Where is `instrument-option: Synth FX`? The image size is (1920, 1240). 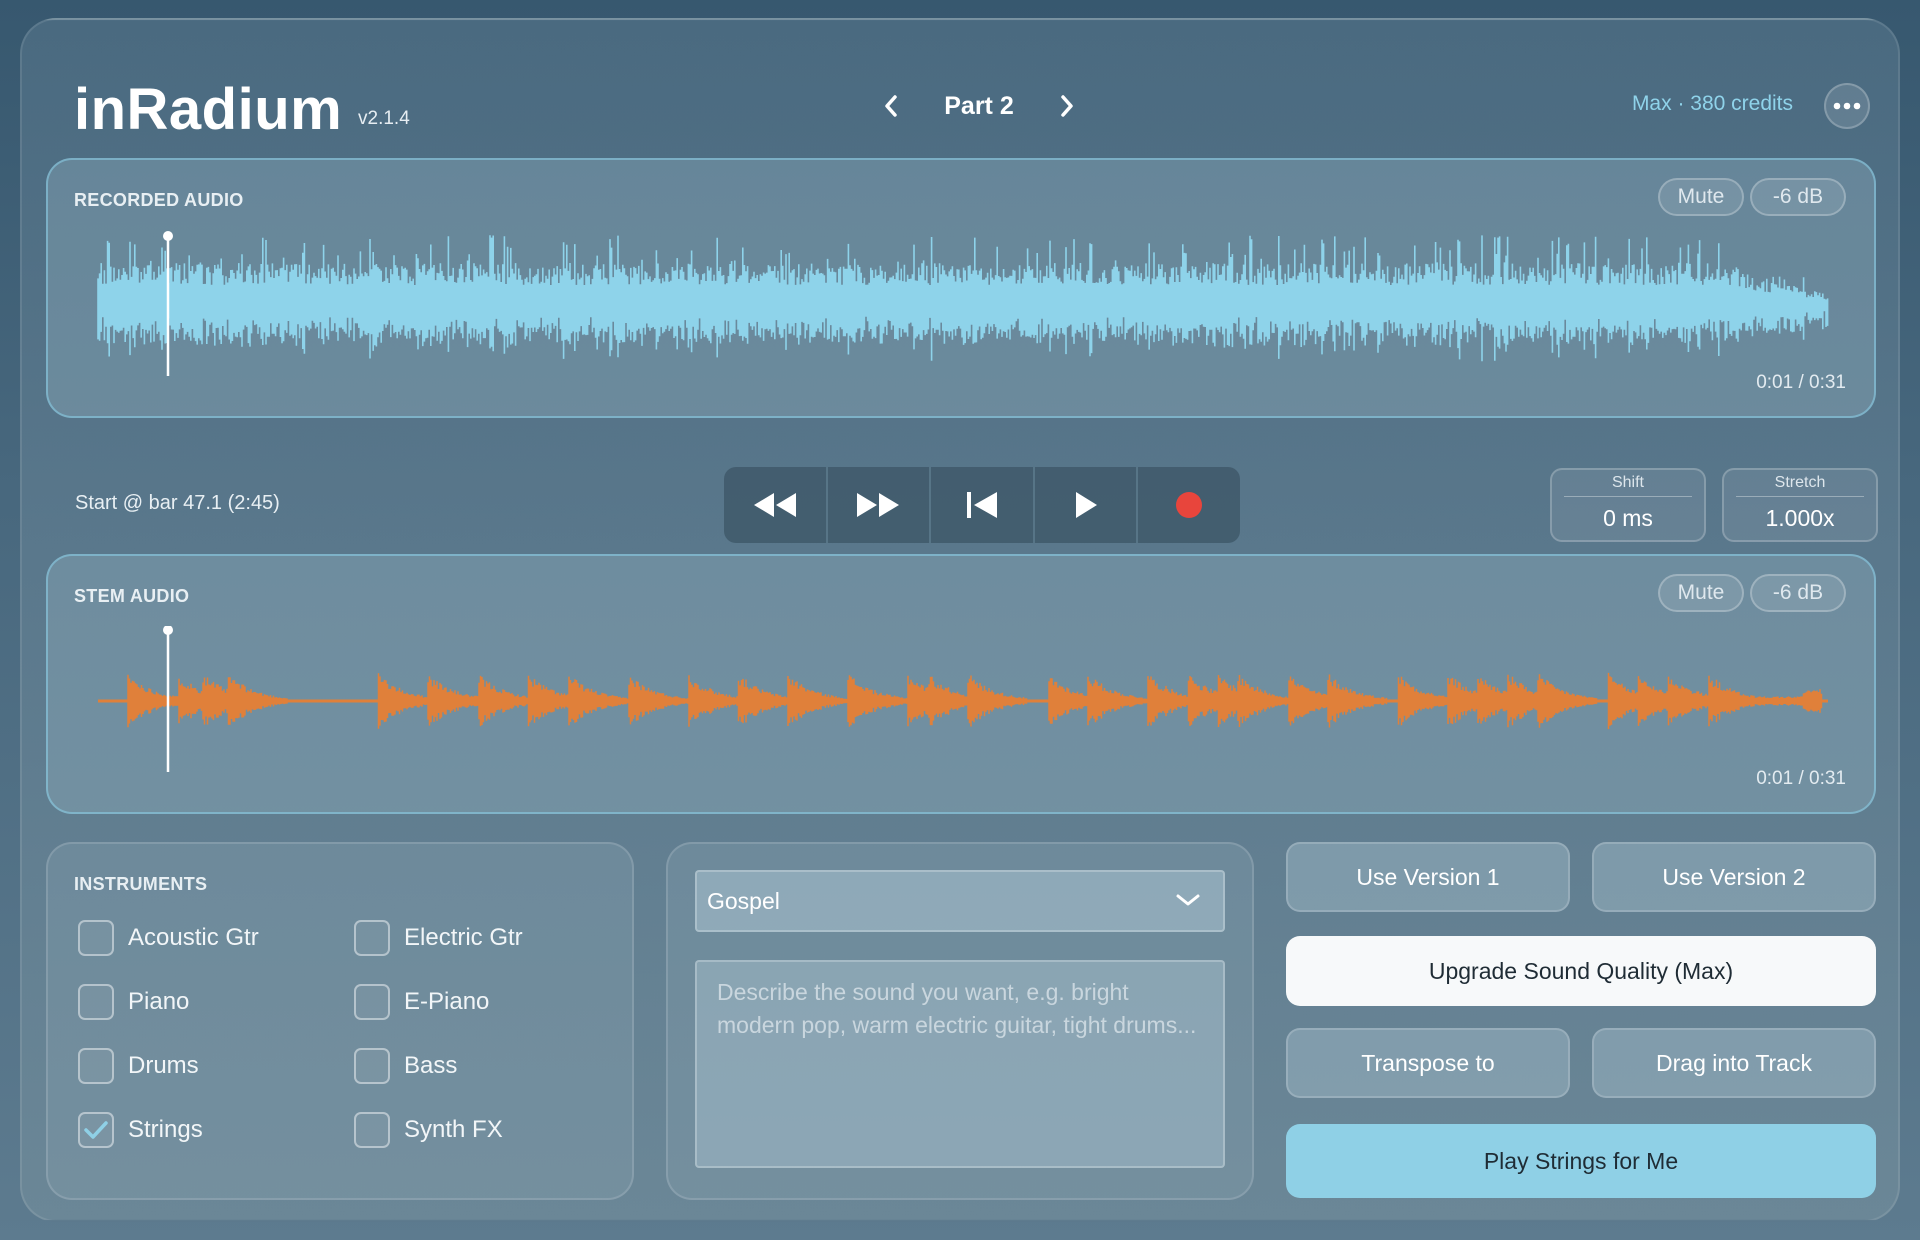 instrument-option: Synth FX is located at coordinates (428, 1130).